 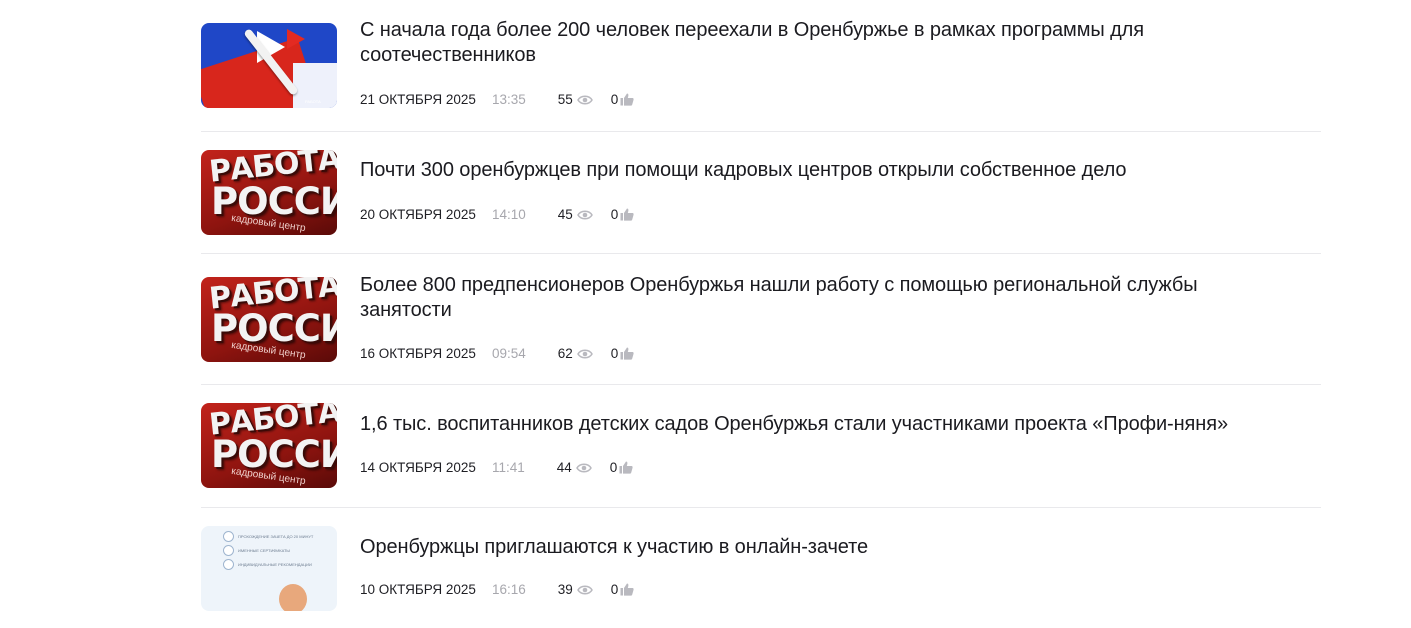 I want to click on thumb-row: ИМЕННЫЕ СЕРТИФИКАТЫ, so click(x=256, y=550).